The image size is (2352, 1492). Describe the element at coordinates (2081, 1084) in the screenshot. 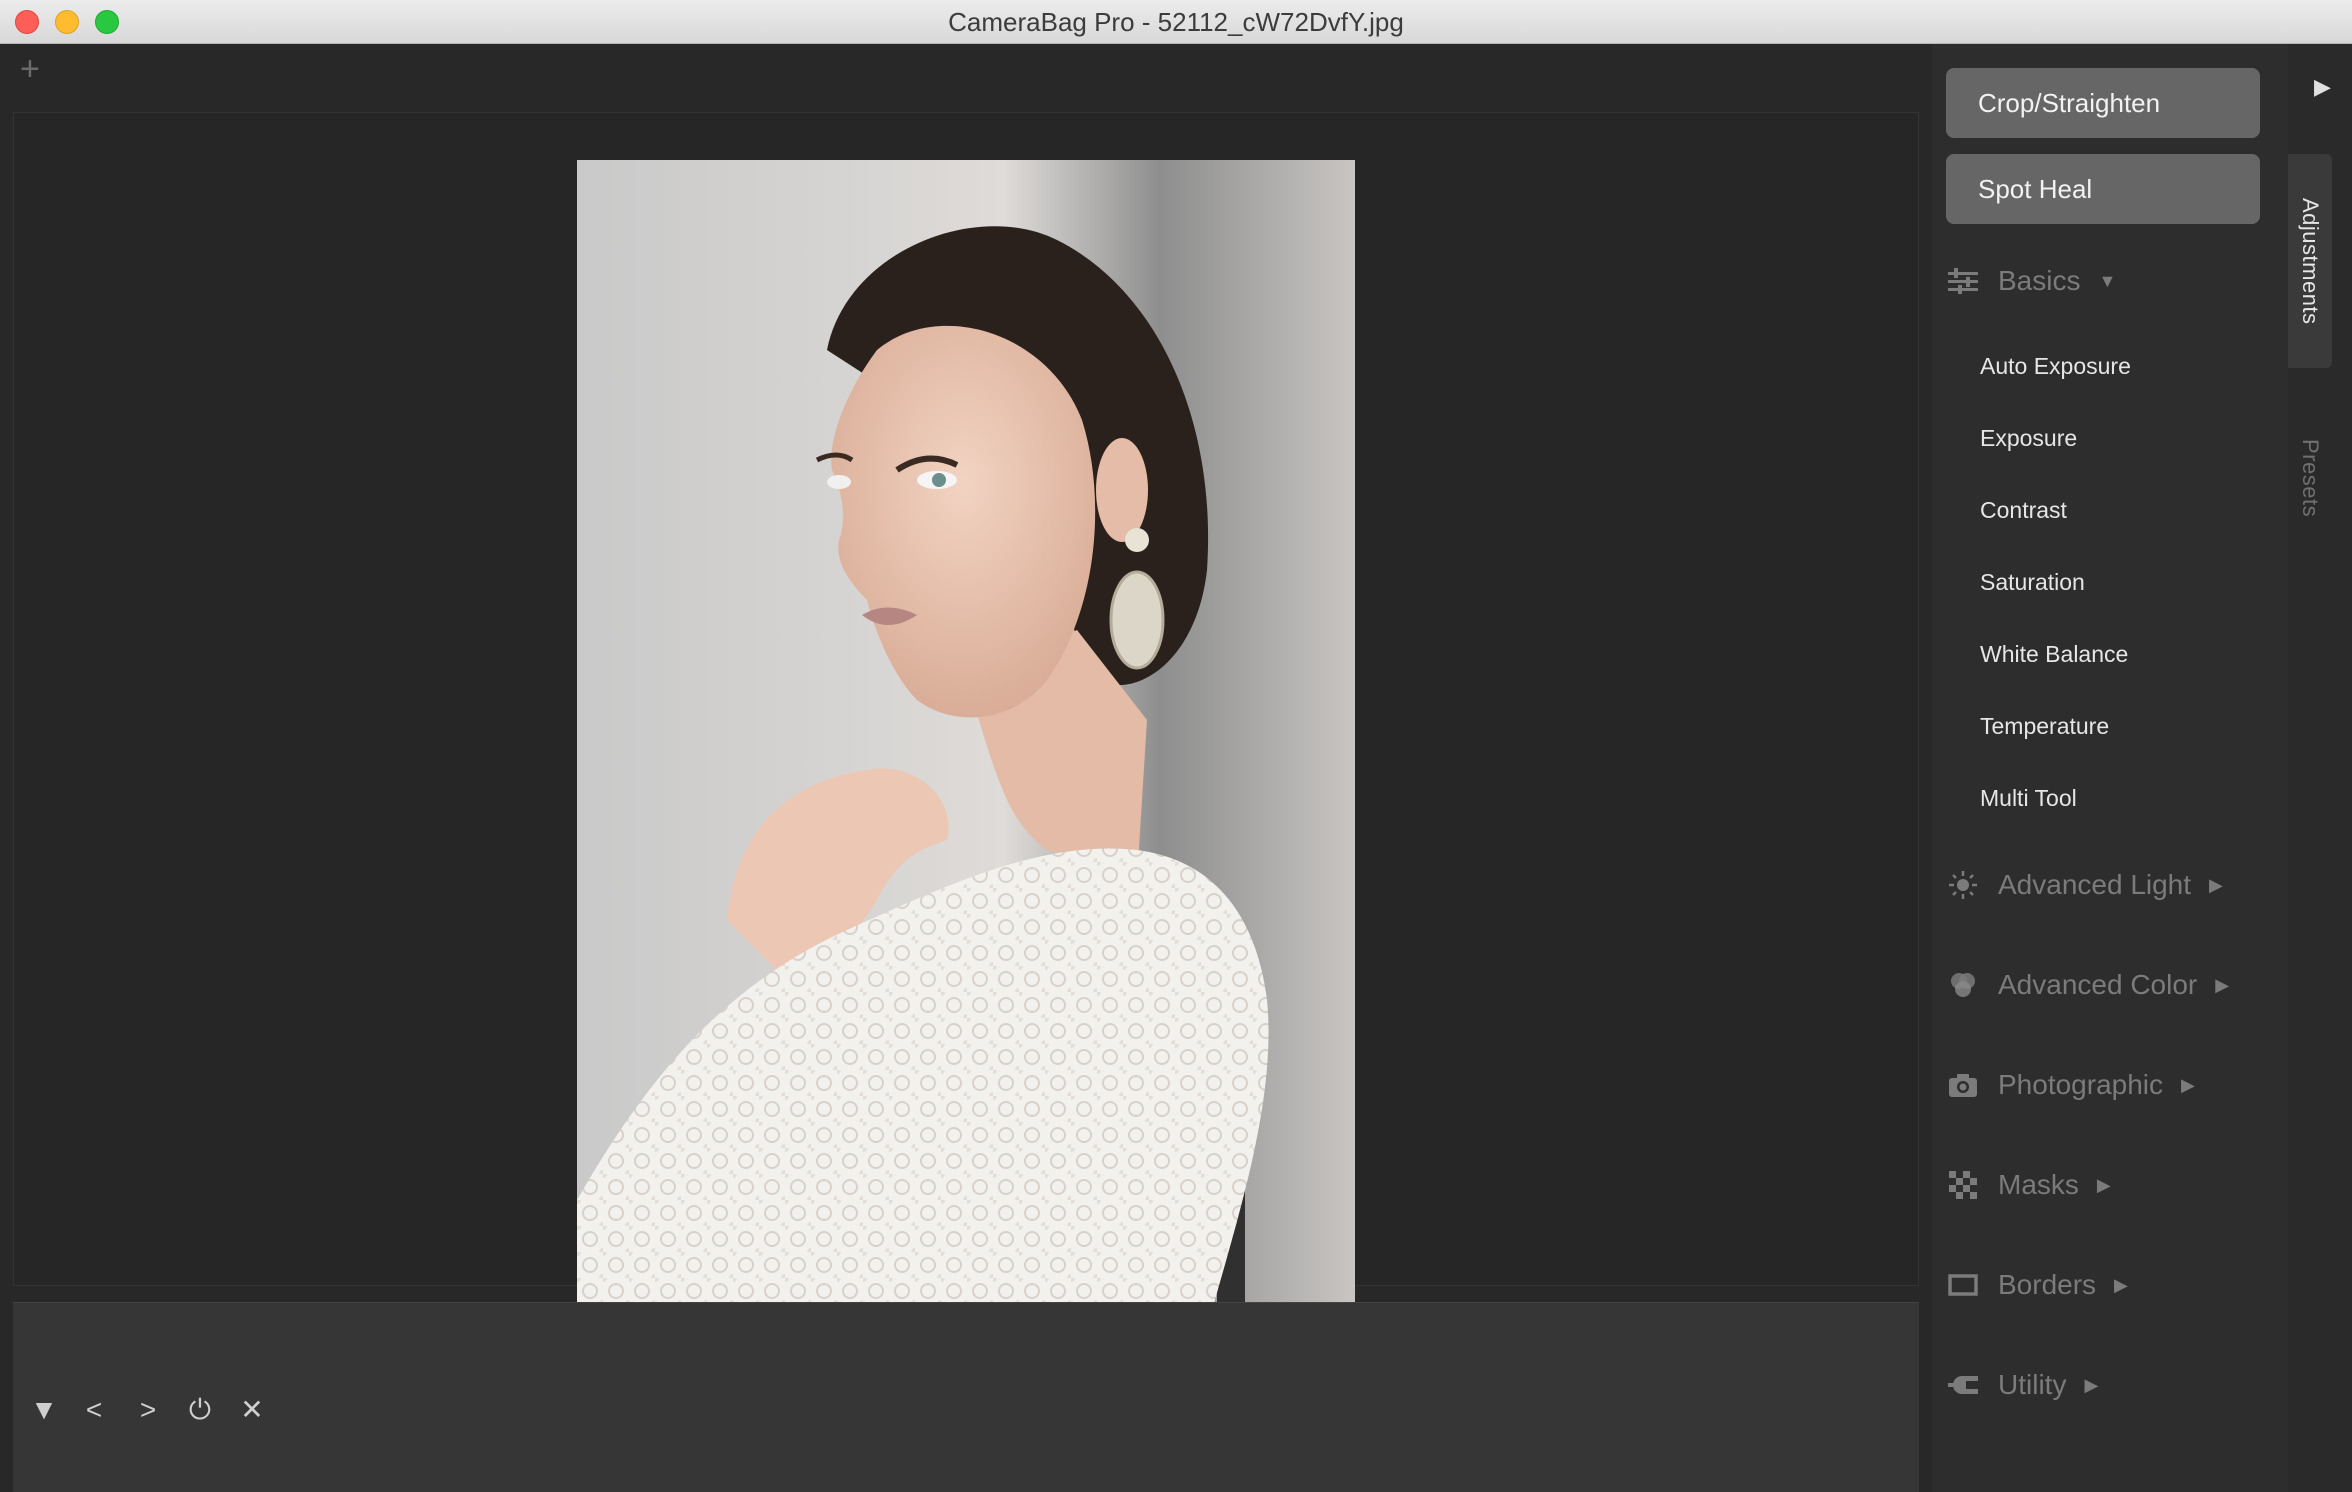

I see `section-photographic-label: Photographic` at that location.